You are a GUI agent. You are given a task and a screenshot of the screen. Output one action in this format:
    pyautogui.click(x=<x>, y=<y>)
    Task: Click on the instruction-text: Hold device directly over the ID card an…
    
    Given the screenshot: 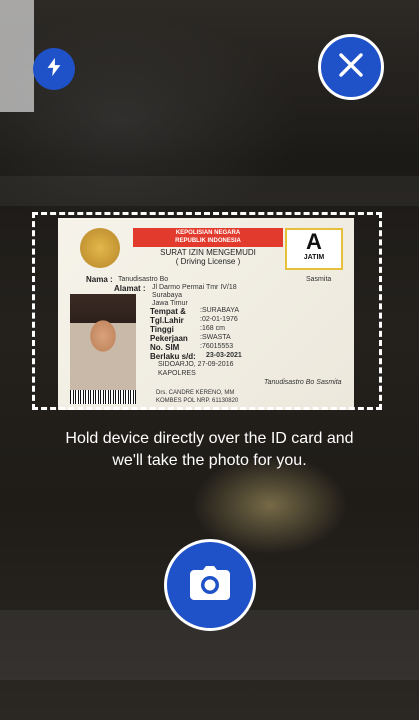 What is the action you would take?
    pyautogui.click(x=209, y=450)
    